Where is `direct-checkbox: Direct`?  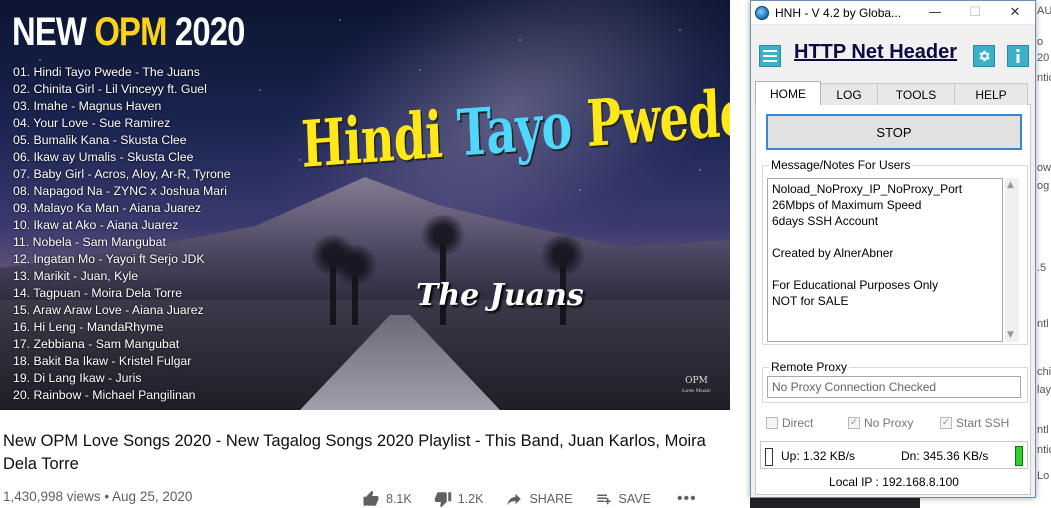 direct-checkbox: Direct is located at coordinates (807, 423).